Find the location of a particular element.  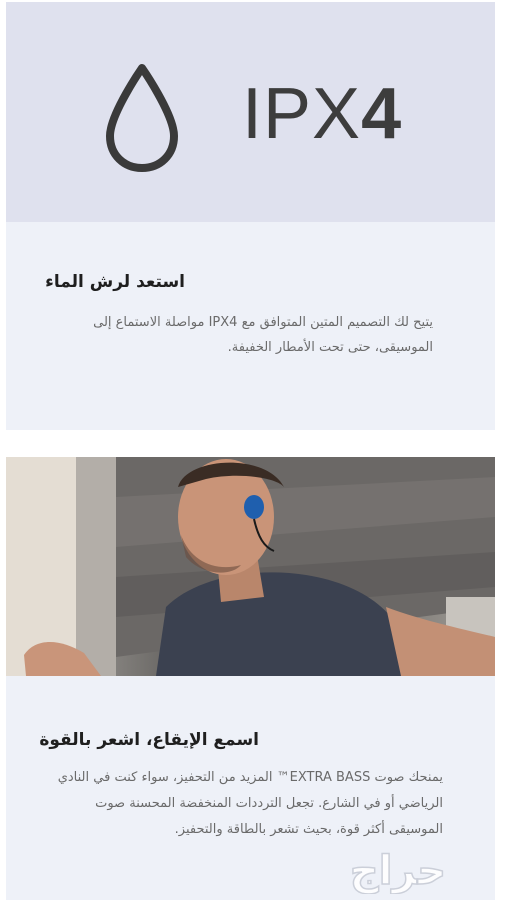

ipx-digit: 4 is located at coordinates (382, 114).